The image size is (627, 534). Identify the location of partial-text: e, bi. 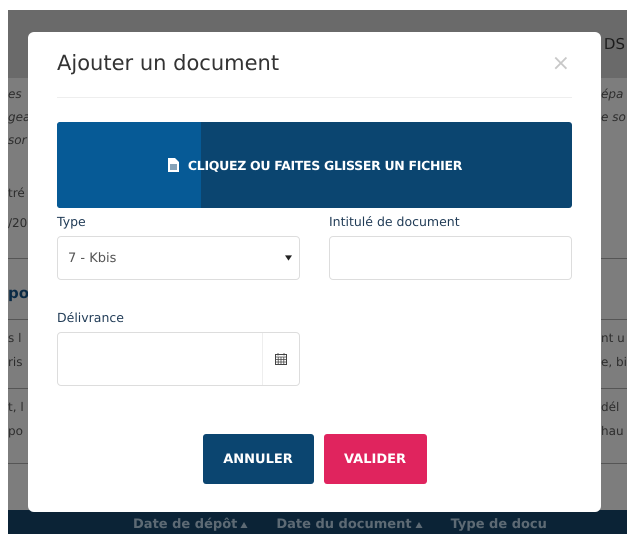
(614, 362).